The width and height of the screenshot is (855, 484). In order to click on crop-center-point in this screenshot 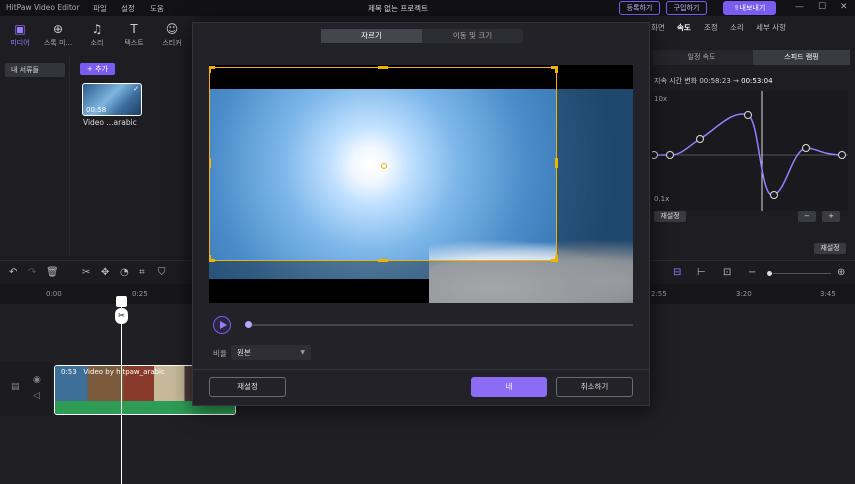, I will do `click(384, 166)`.